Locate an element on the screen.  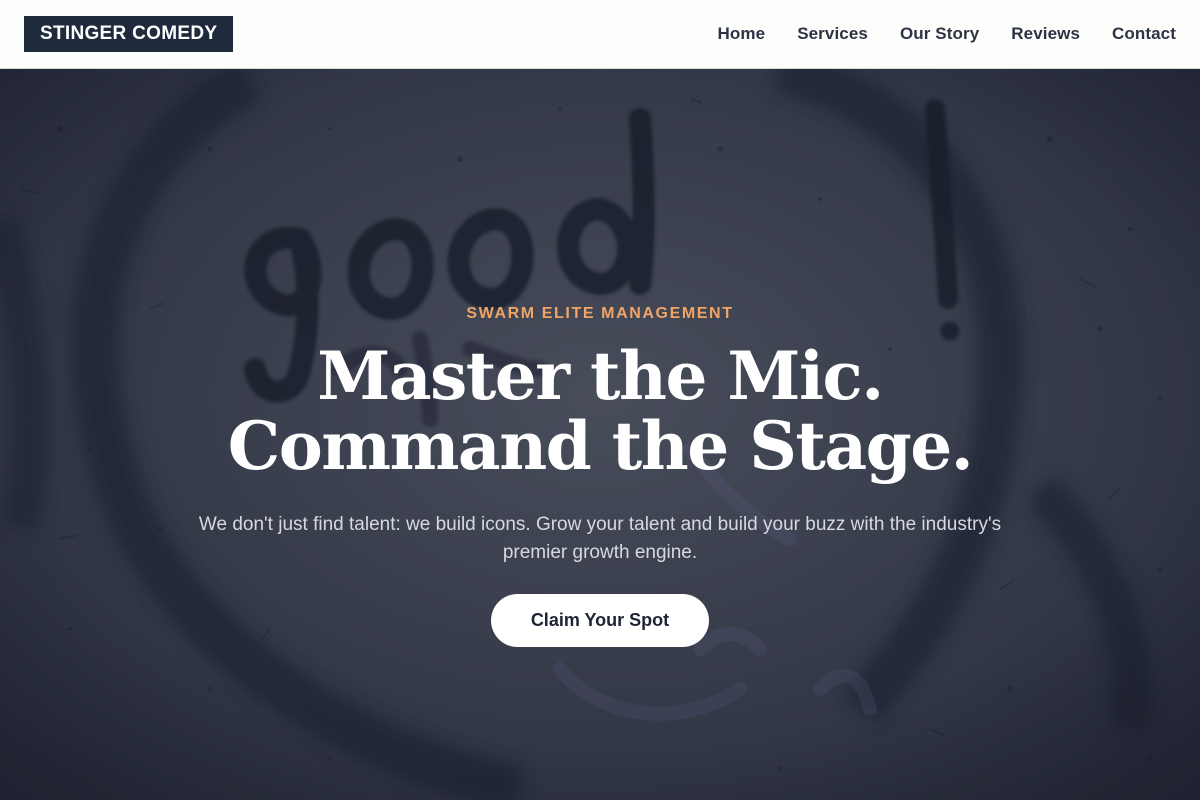
main-nav: Home Services Our Story Reviews Contact is located at coordinates (947, 34).